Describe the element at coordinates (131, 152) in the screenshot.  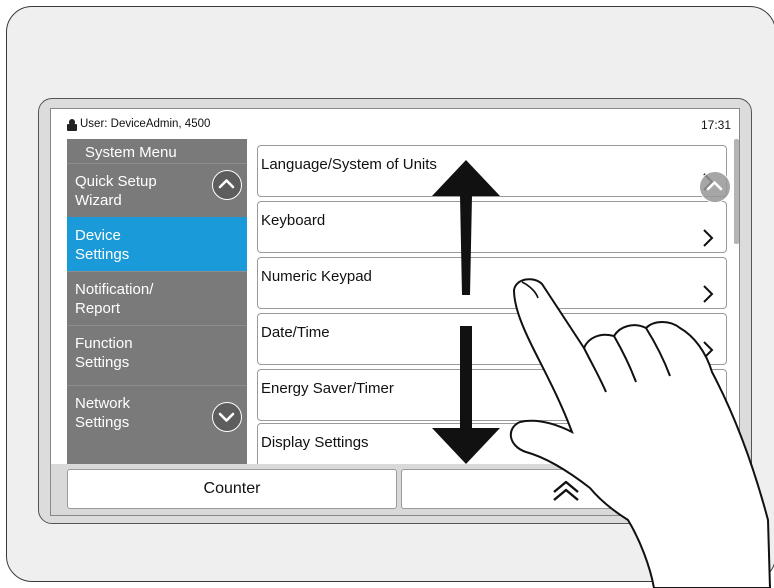
I see `sidebar-title: System Menu` at that location.